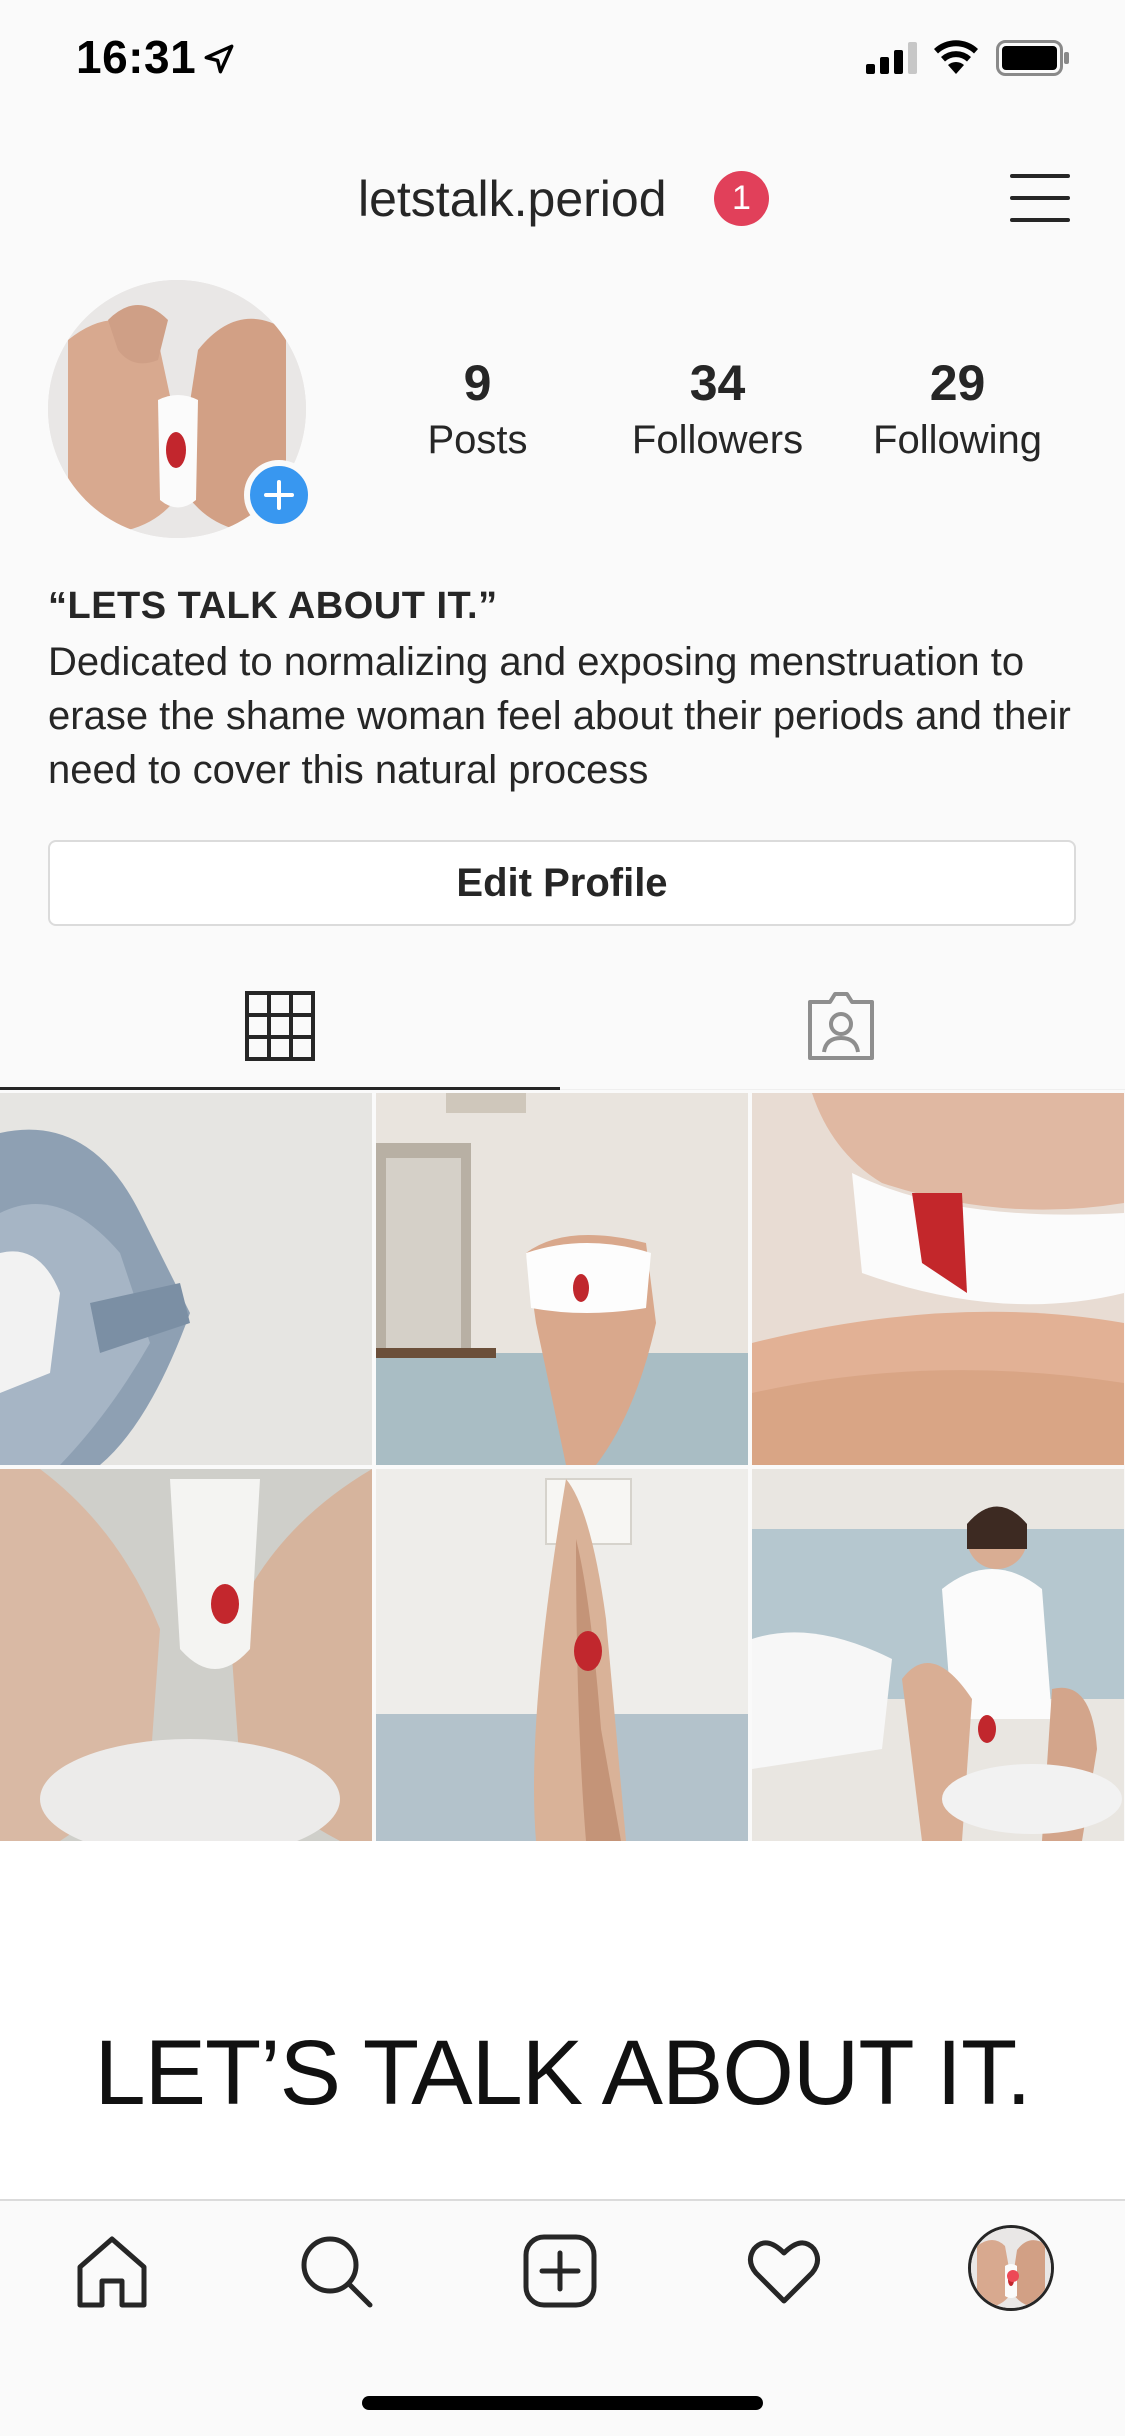 Image resolution: width=1125 pixels, height=2436 pixels. What do you see at coordinates (560, 2271) in the screenshot?
I see `add-post-icon` at bounding box center [560, 2271].